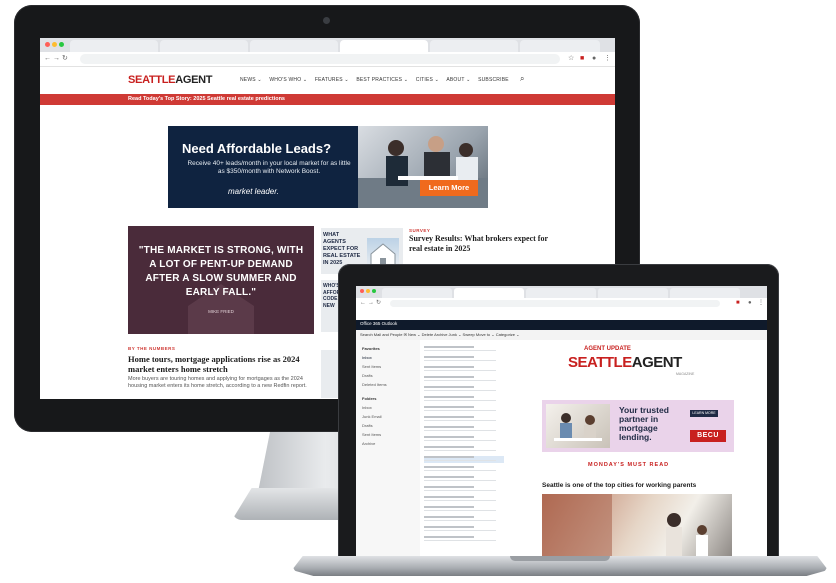 Image resolution: width=836 pixels, height=583 pixels. What do you see at coordinates (704, 413) in the screenshot?
I see `becu-learn-more-button: LEARN MORE` at bounding box center [704, 413].